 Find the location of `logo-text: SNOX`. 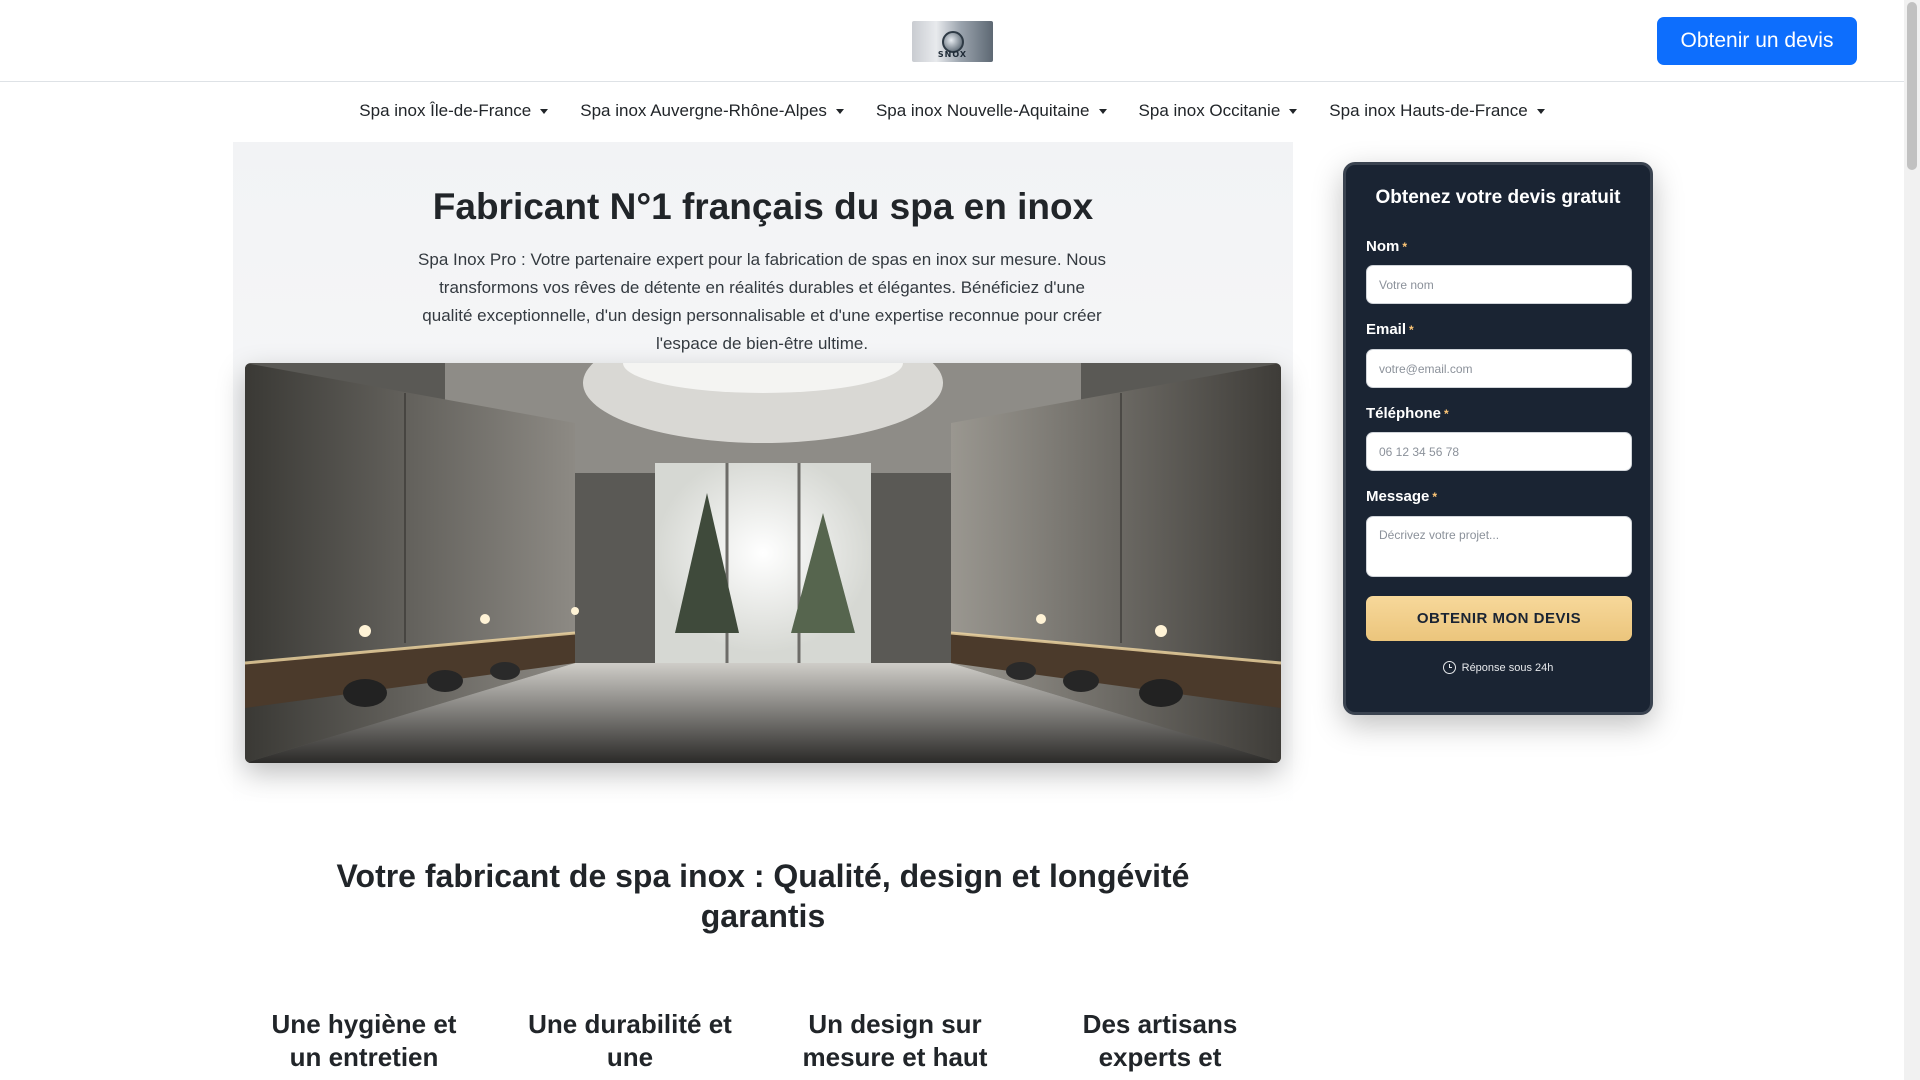

logo-text: SNOX is located at coordinates (952, 54).